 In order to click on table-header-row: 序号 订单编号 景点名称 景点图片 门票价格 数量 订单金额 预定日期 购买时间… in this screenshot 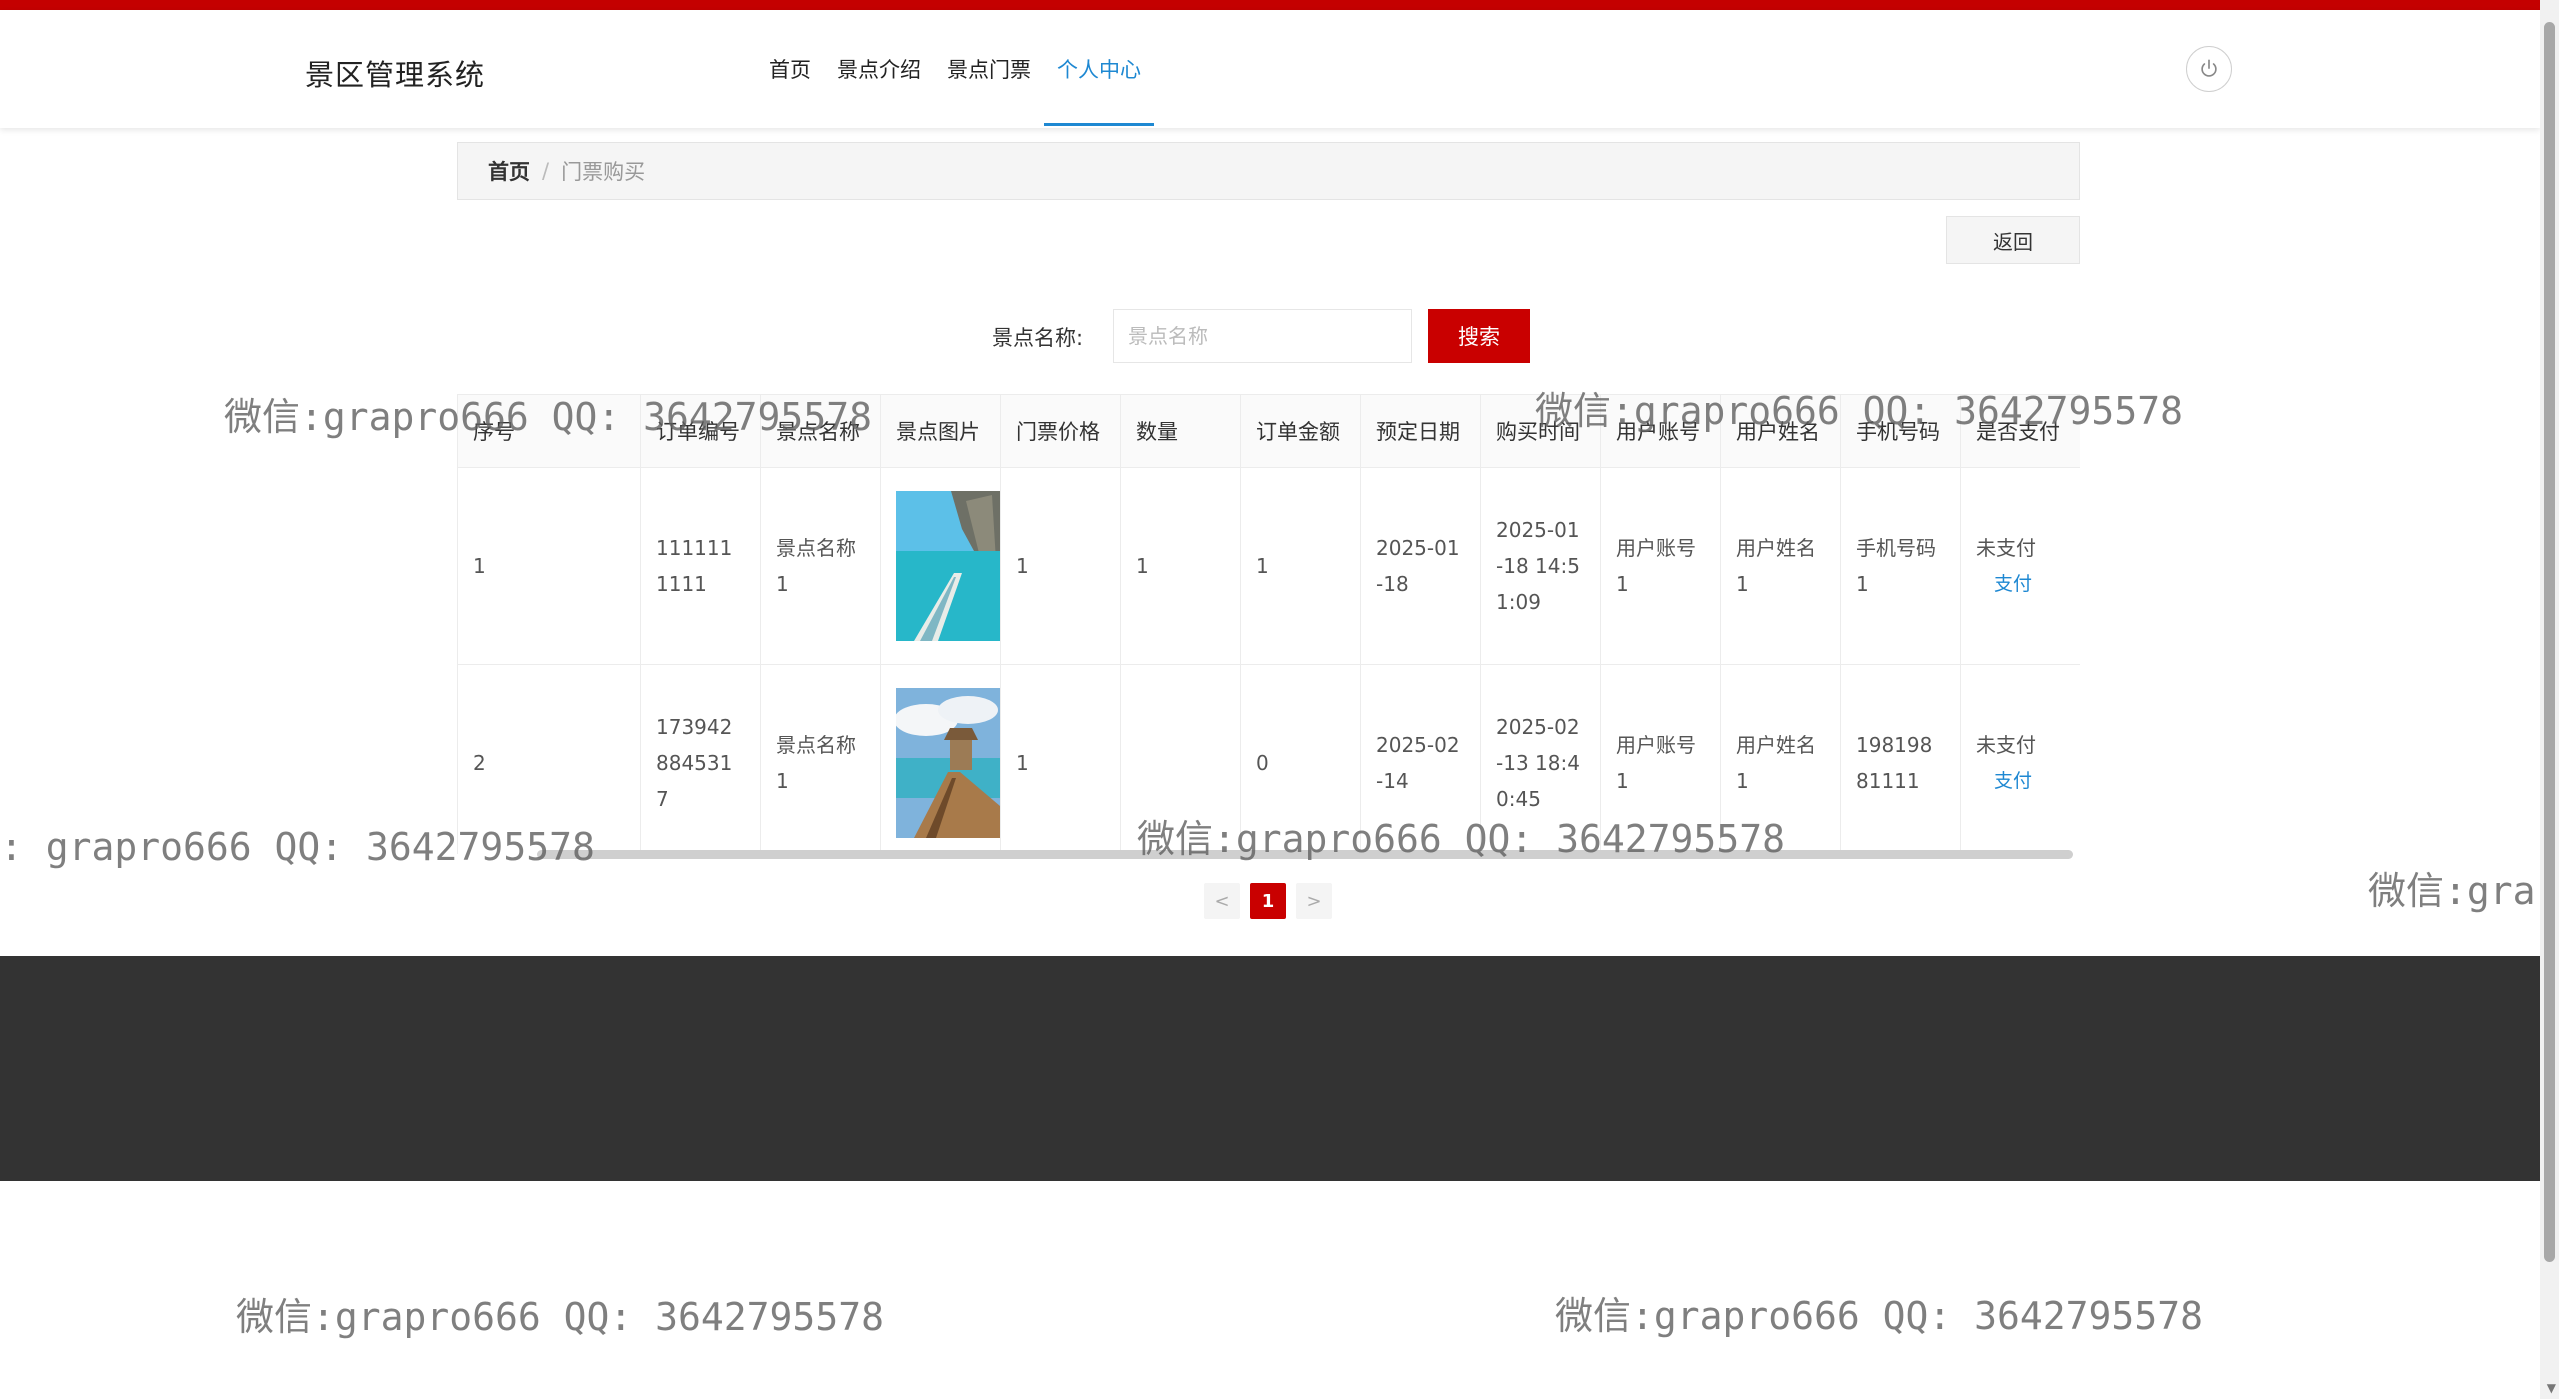, I will do `click(1268, 431)`.